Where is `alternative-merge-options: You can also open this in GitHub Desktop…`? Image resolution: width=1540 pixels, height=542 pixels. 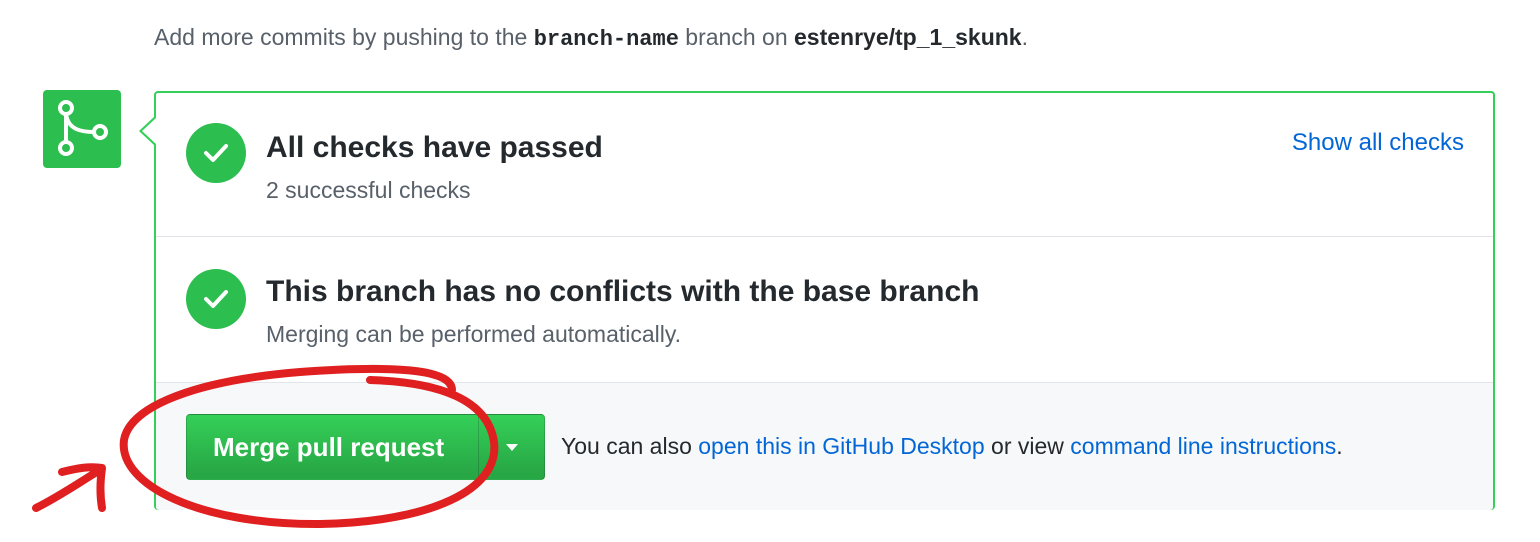
alternative-merge-options: You can also open this in GitHub Desktop… is located at coordinates (952, 446).